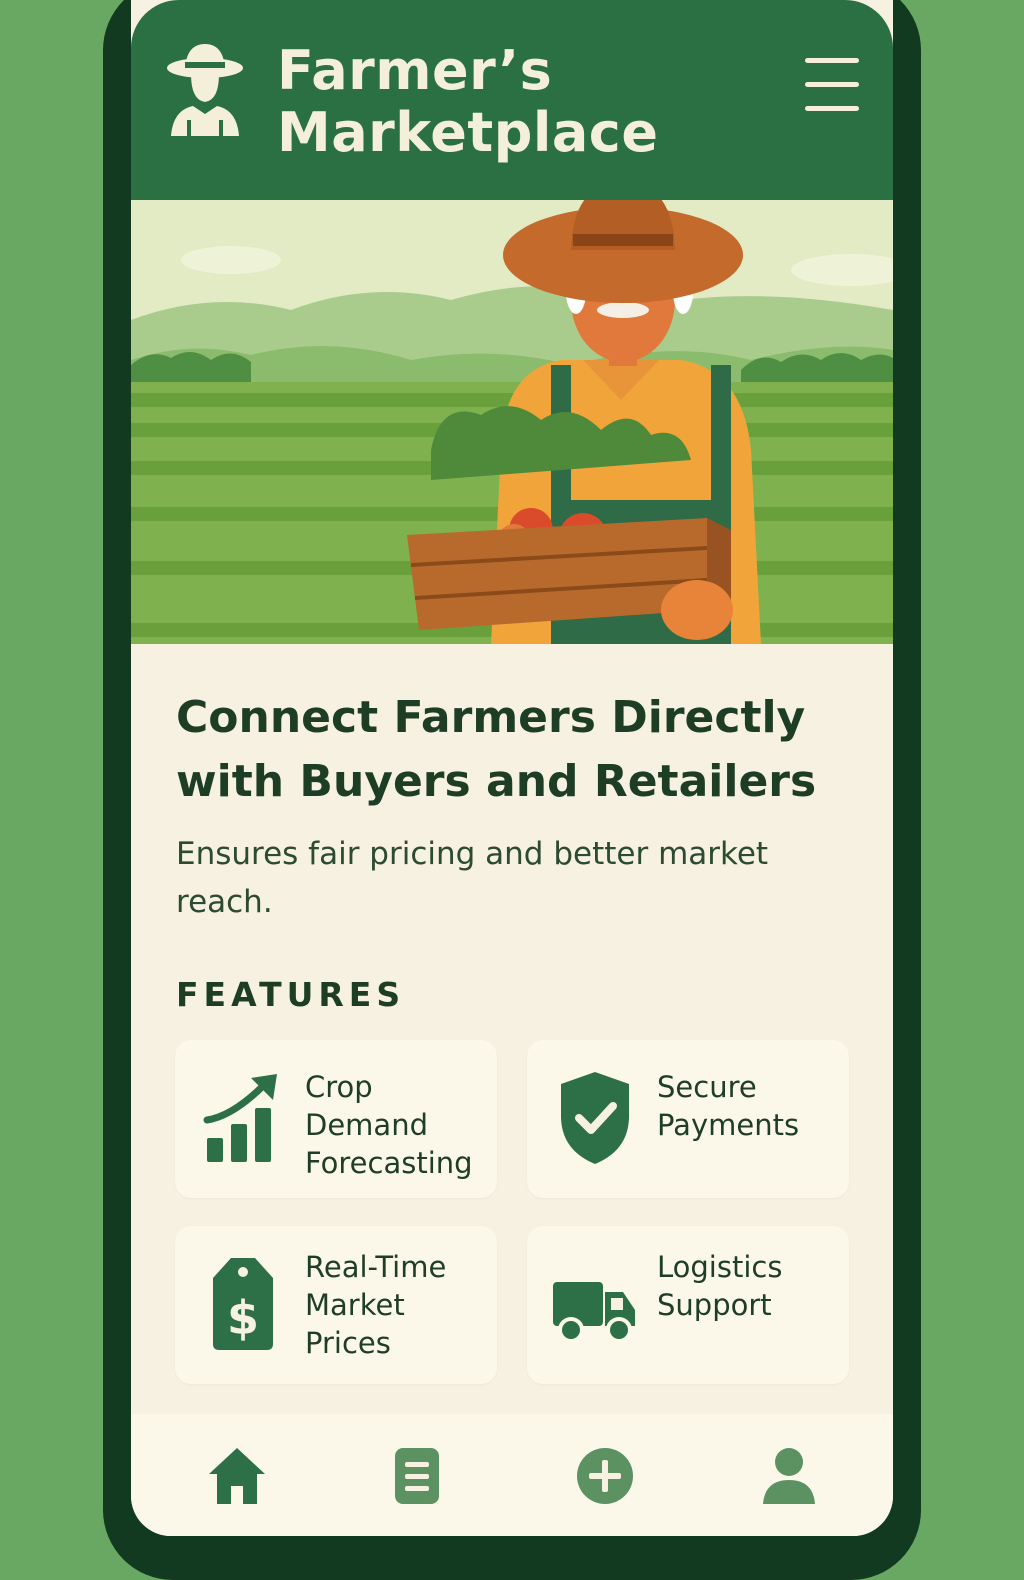 This screenshot has width=1024, height=1580. Describe the element at coordinates (291, 994) in the screenshot. I see `features-heading: FEATURES` at that location.